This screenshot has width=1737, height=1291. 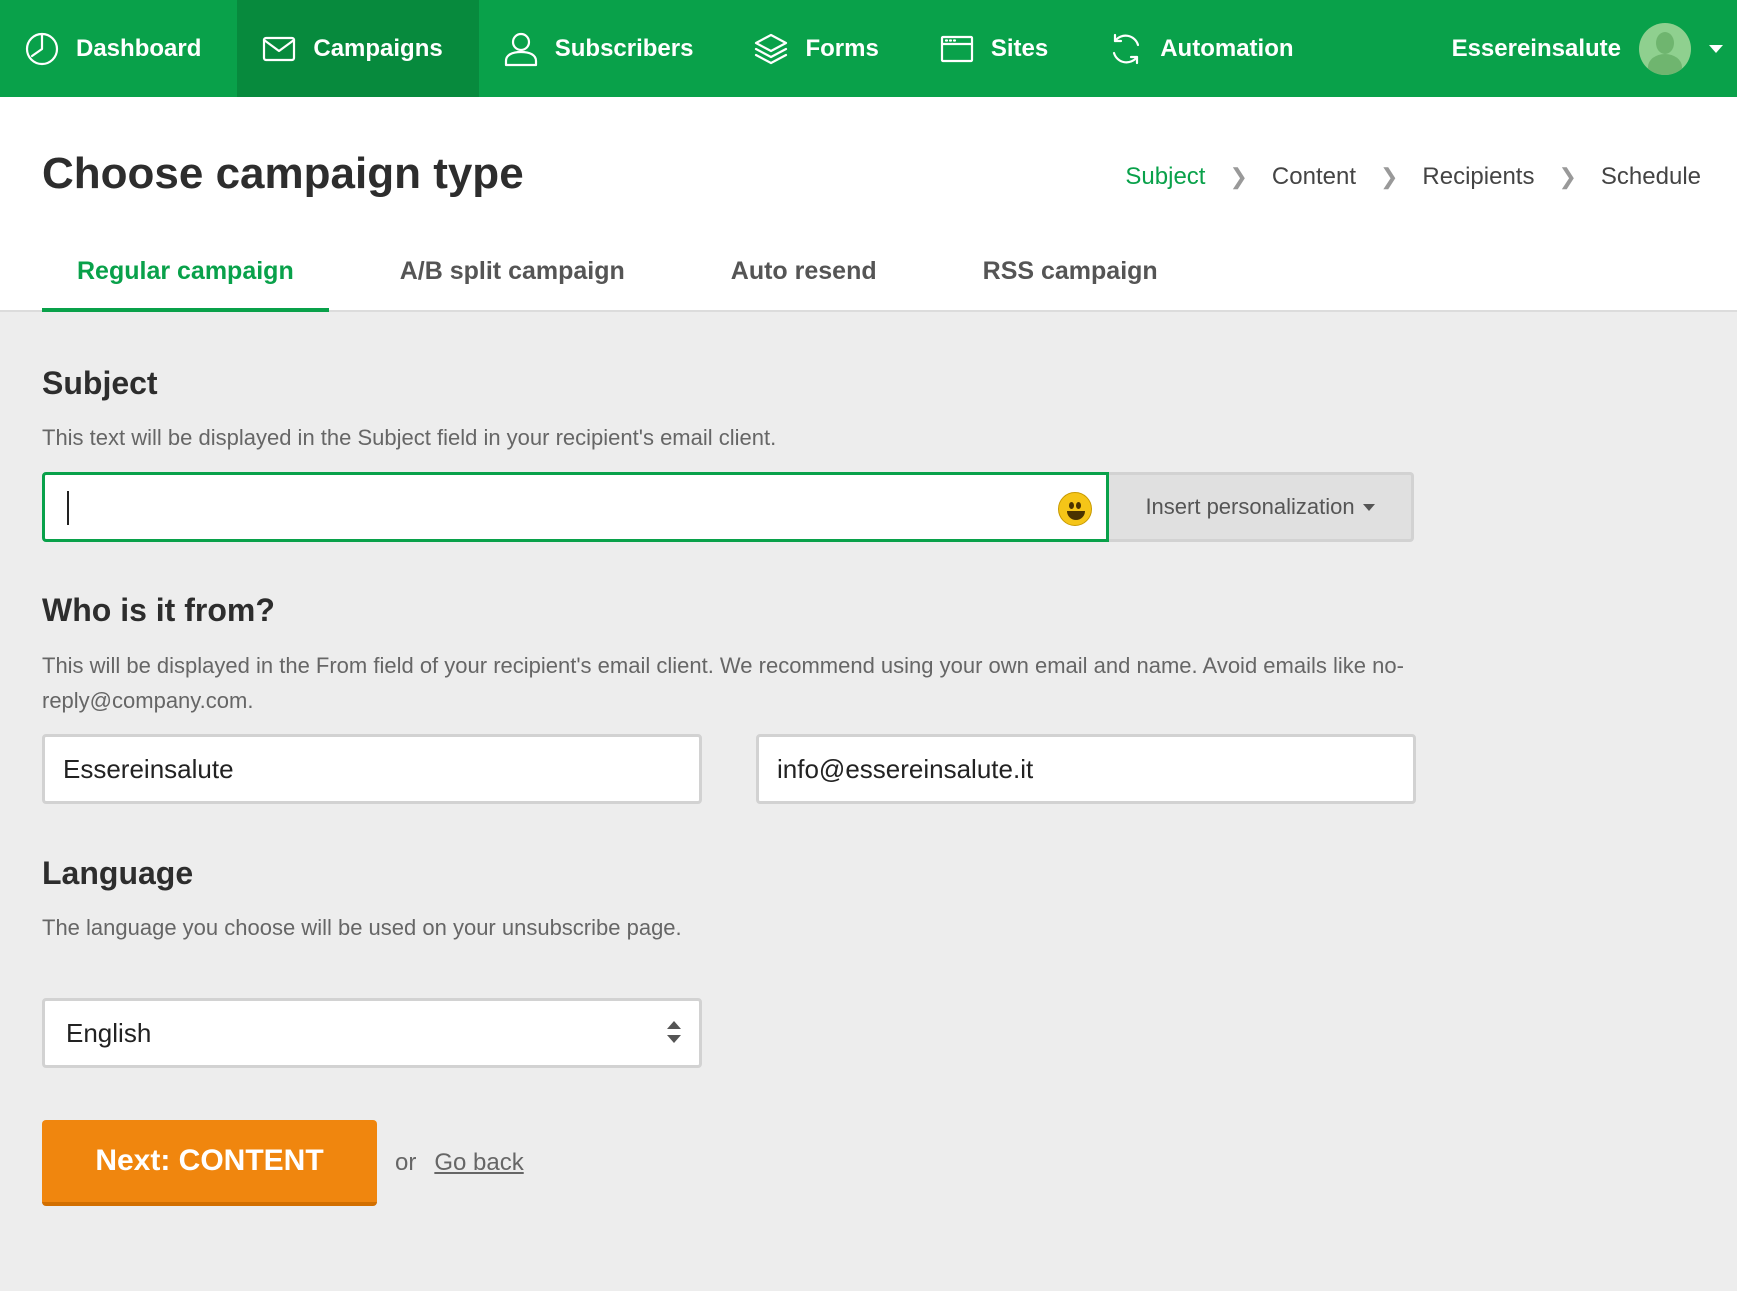 I want to click on envelope-icon, so click(x=279, y=49).